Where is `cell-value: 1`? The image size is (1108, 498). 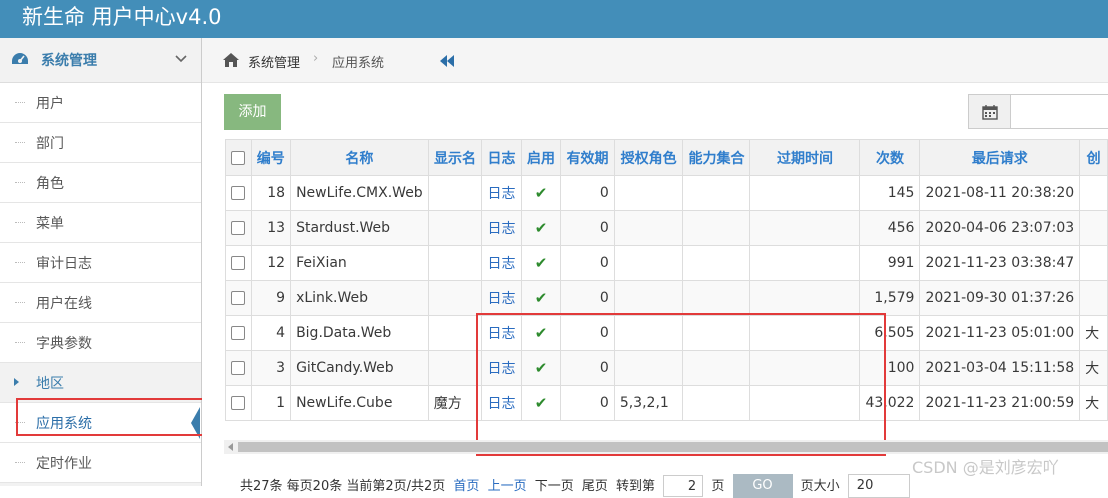 cell-value: 1 is located at coordinates (281, 403).